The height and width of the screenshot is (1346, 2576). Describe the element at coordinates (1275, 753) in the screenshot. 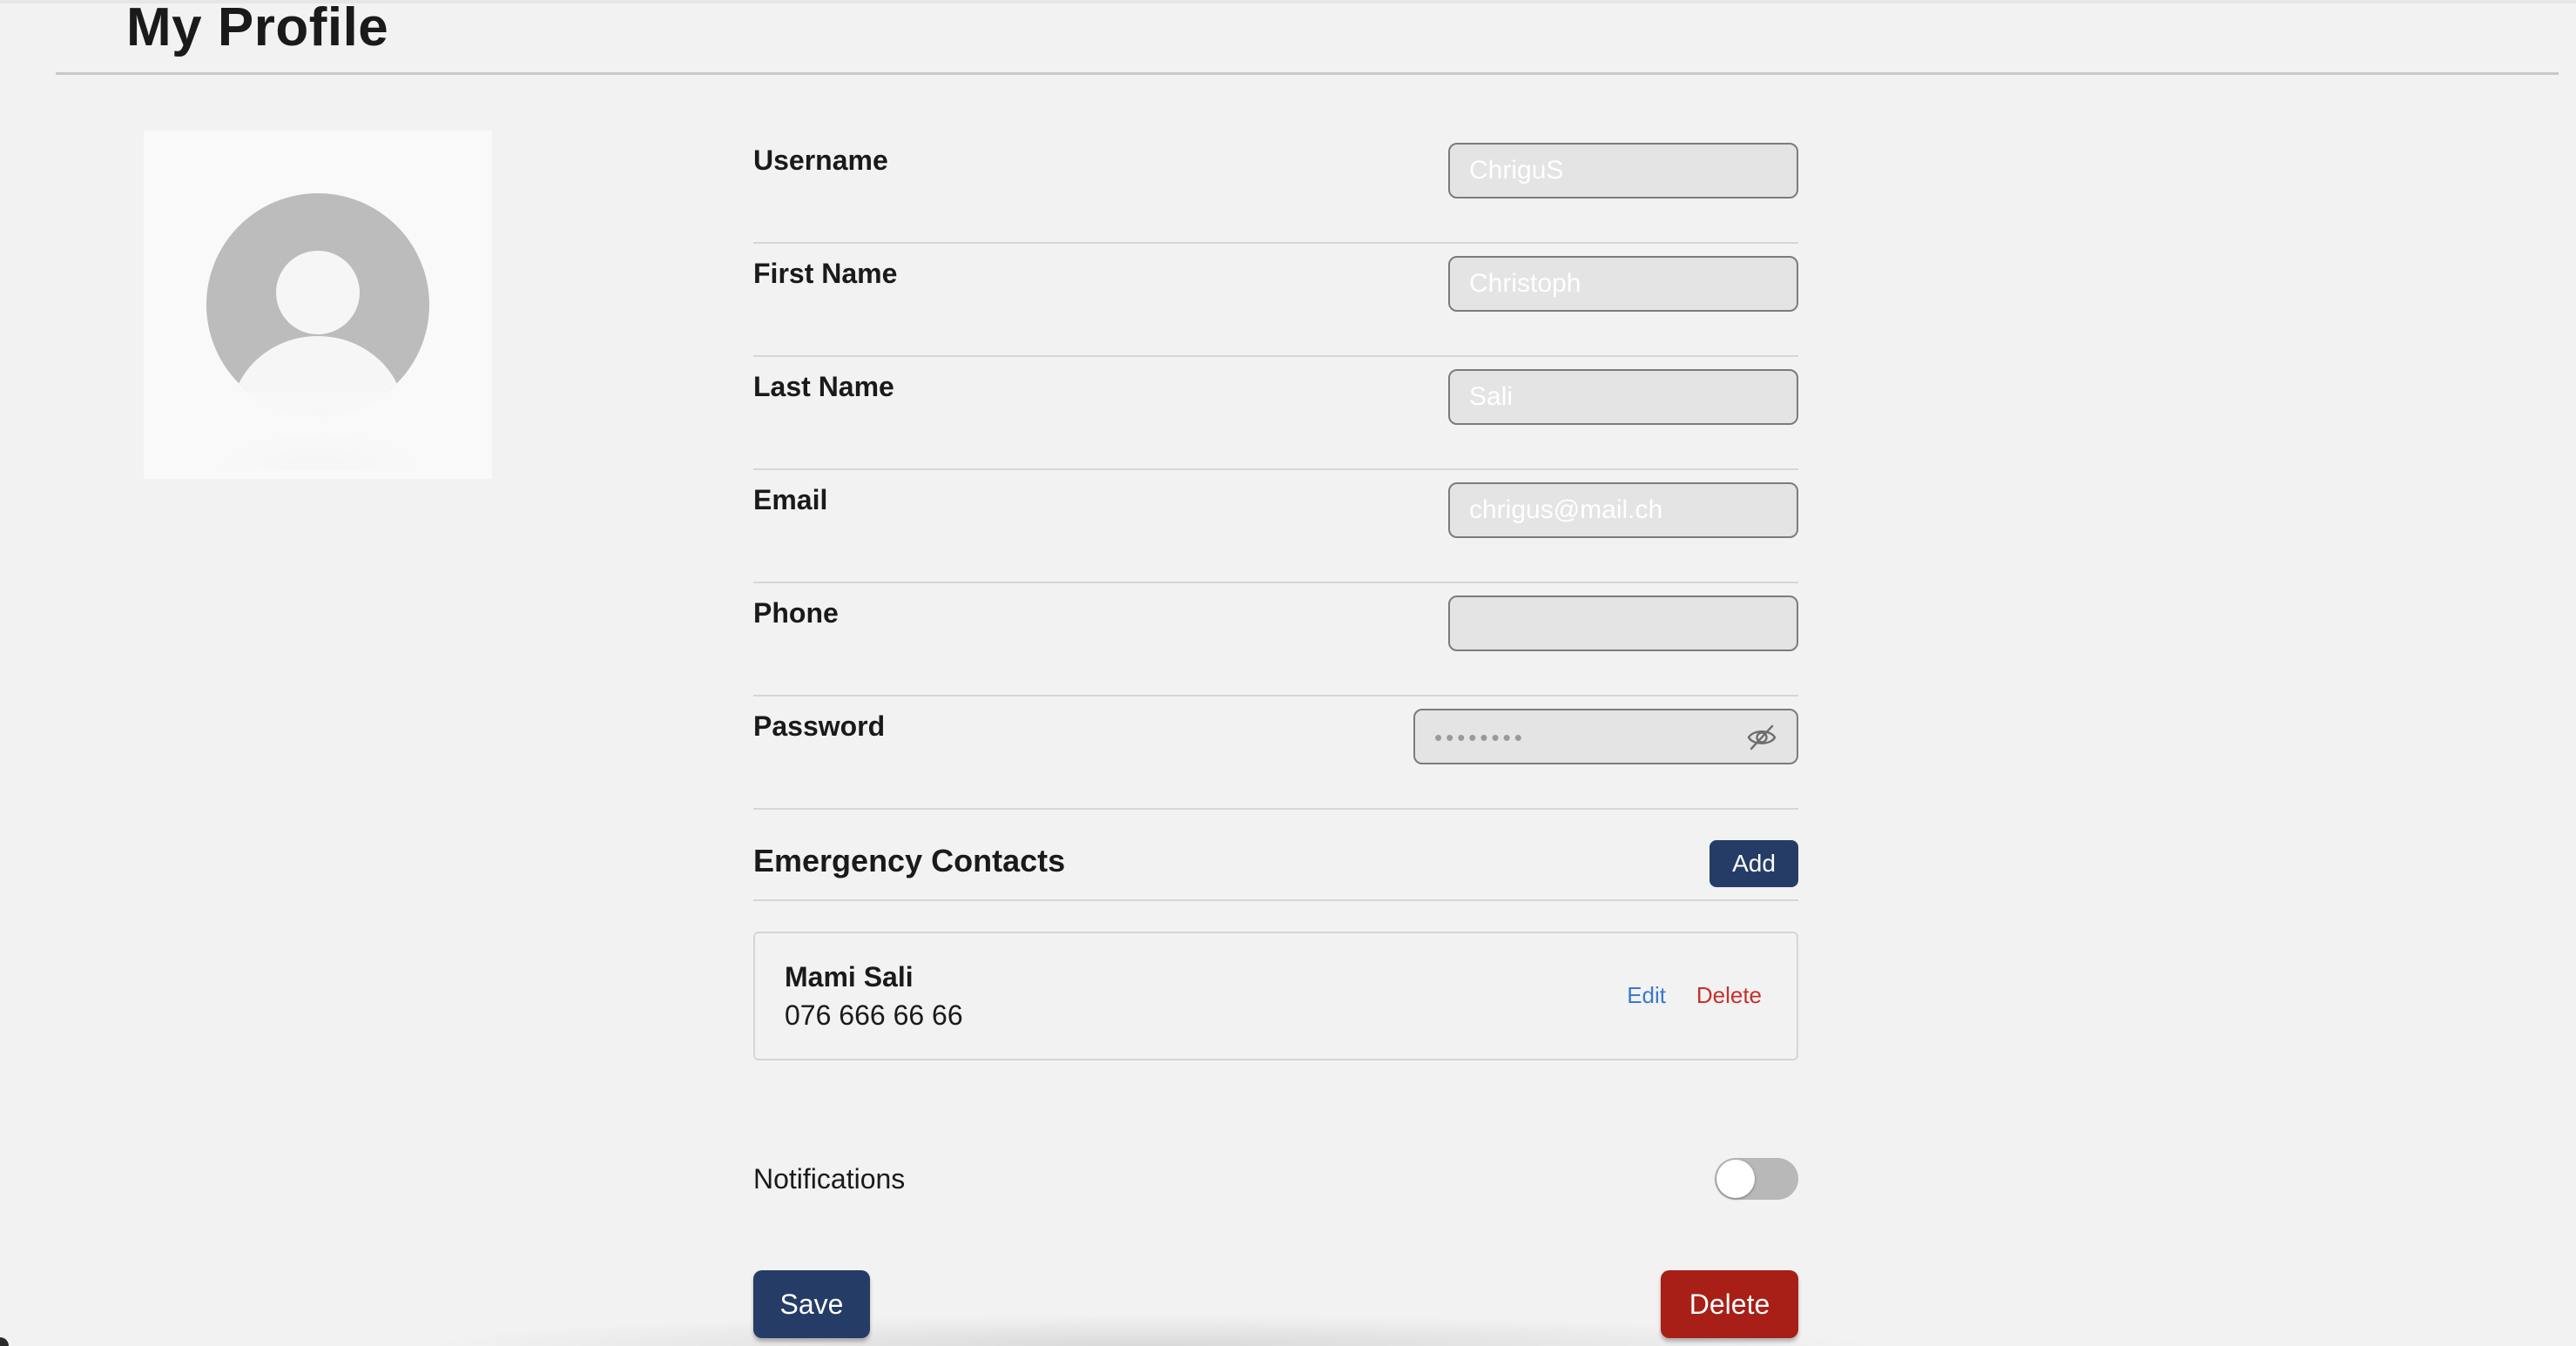

I see `password-row: Password` at that location.